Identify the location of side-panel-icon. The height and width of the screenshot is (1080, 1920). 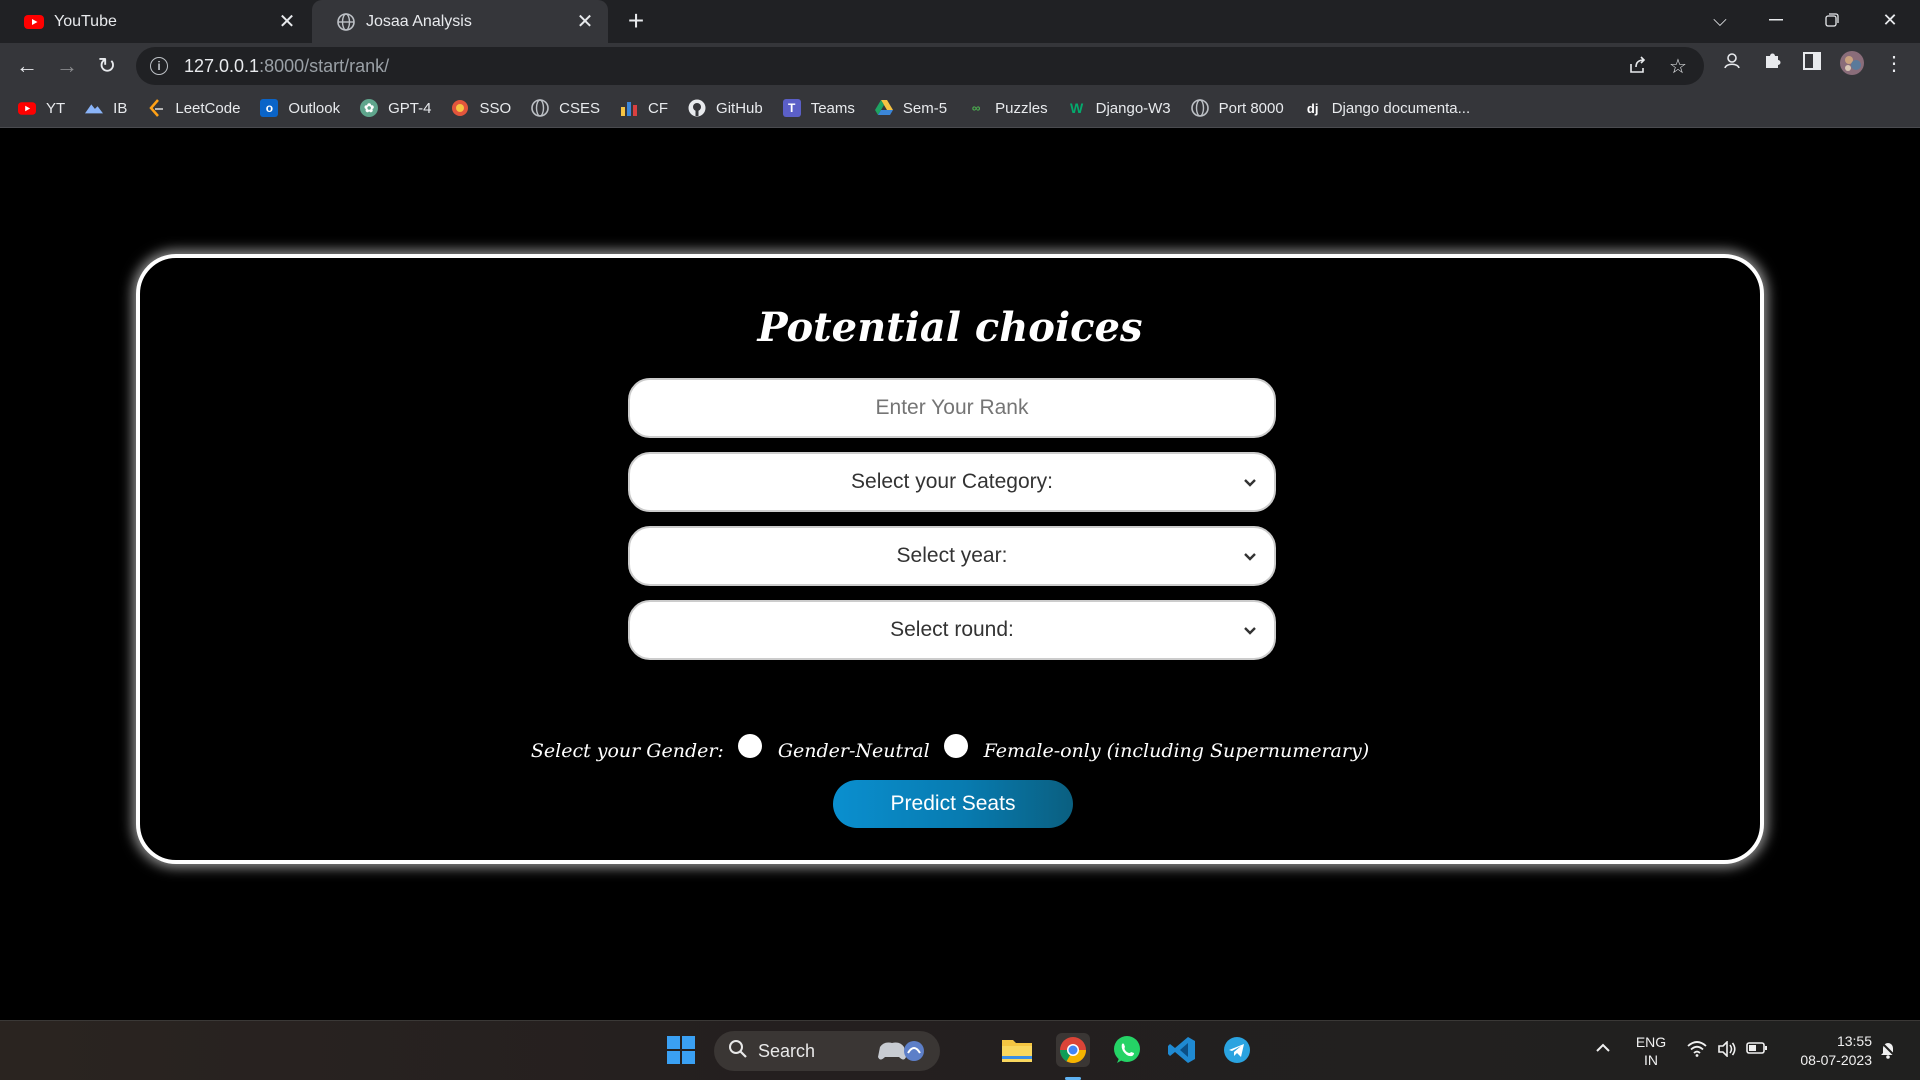
(1812, 64).